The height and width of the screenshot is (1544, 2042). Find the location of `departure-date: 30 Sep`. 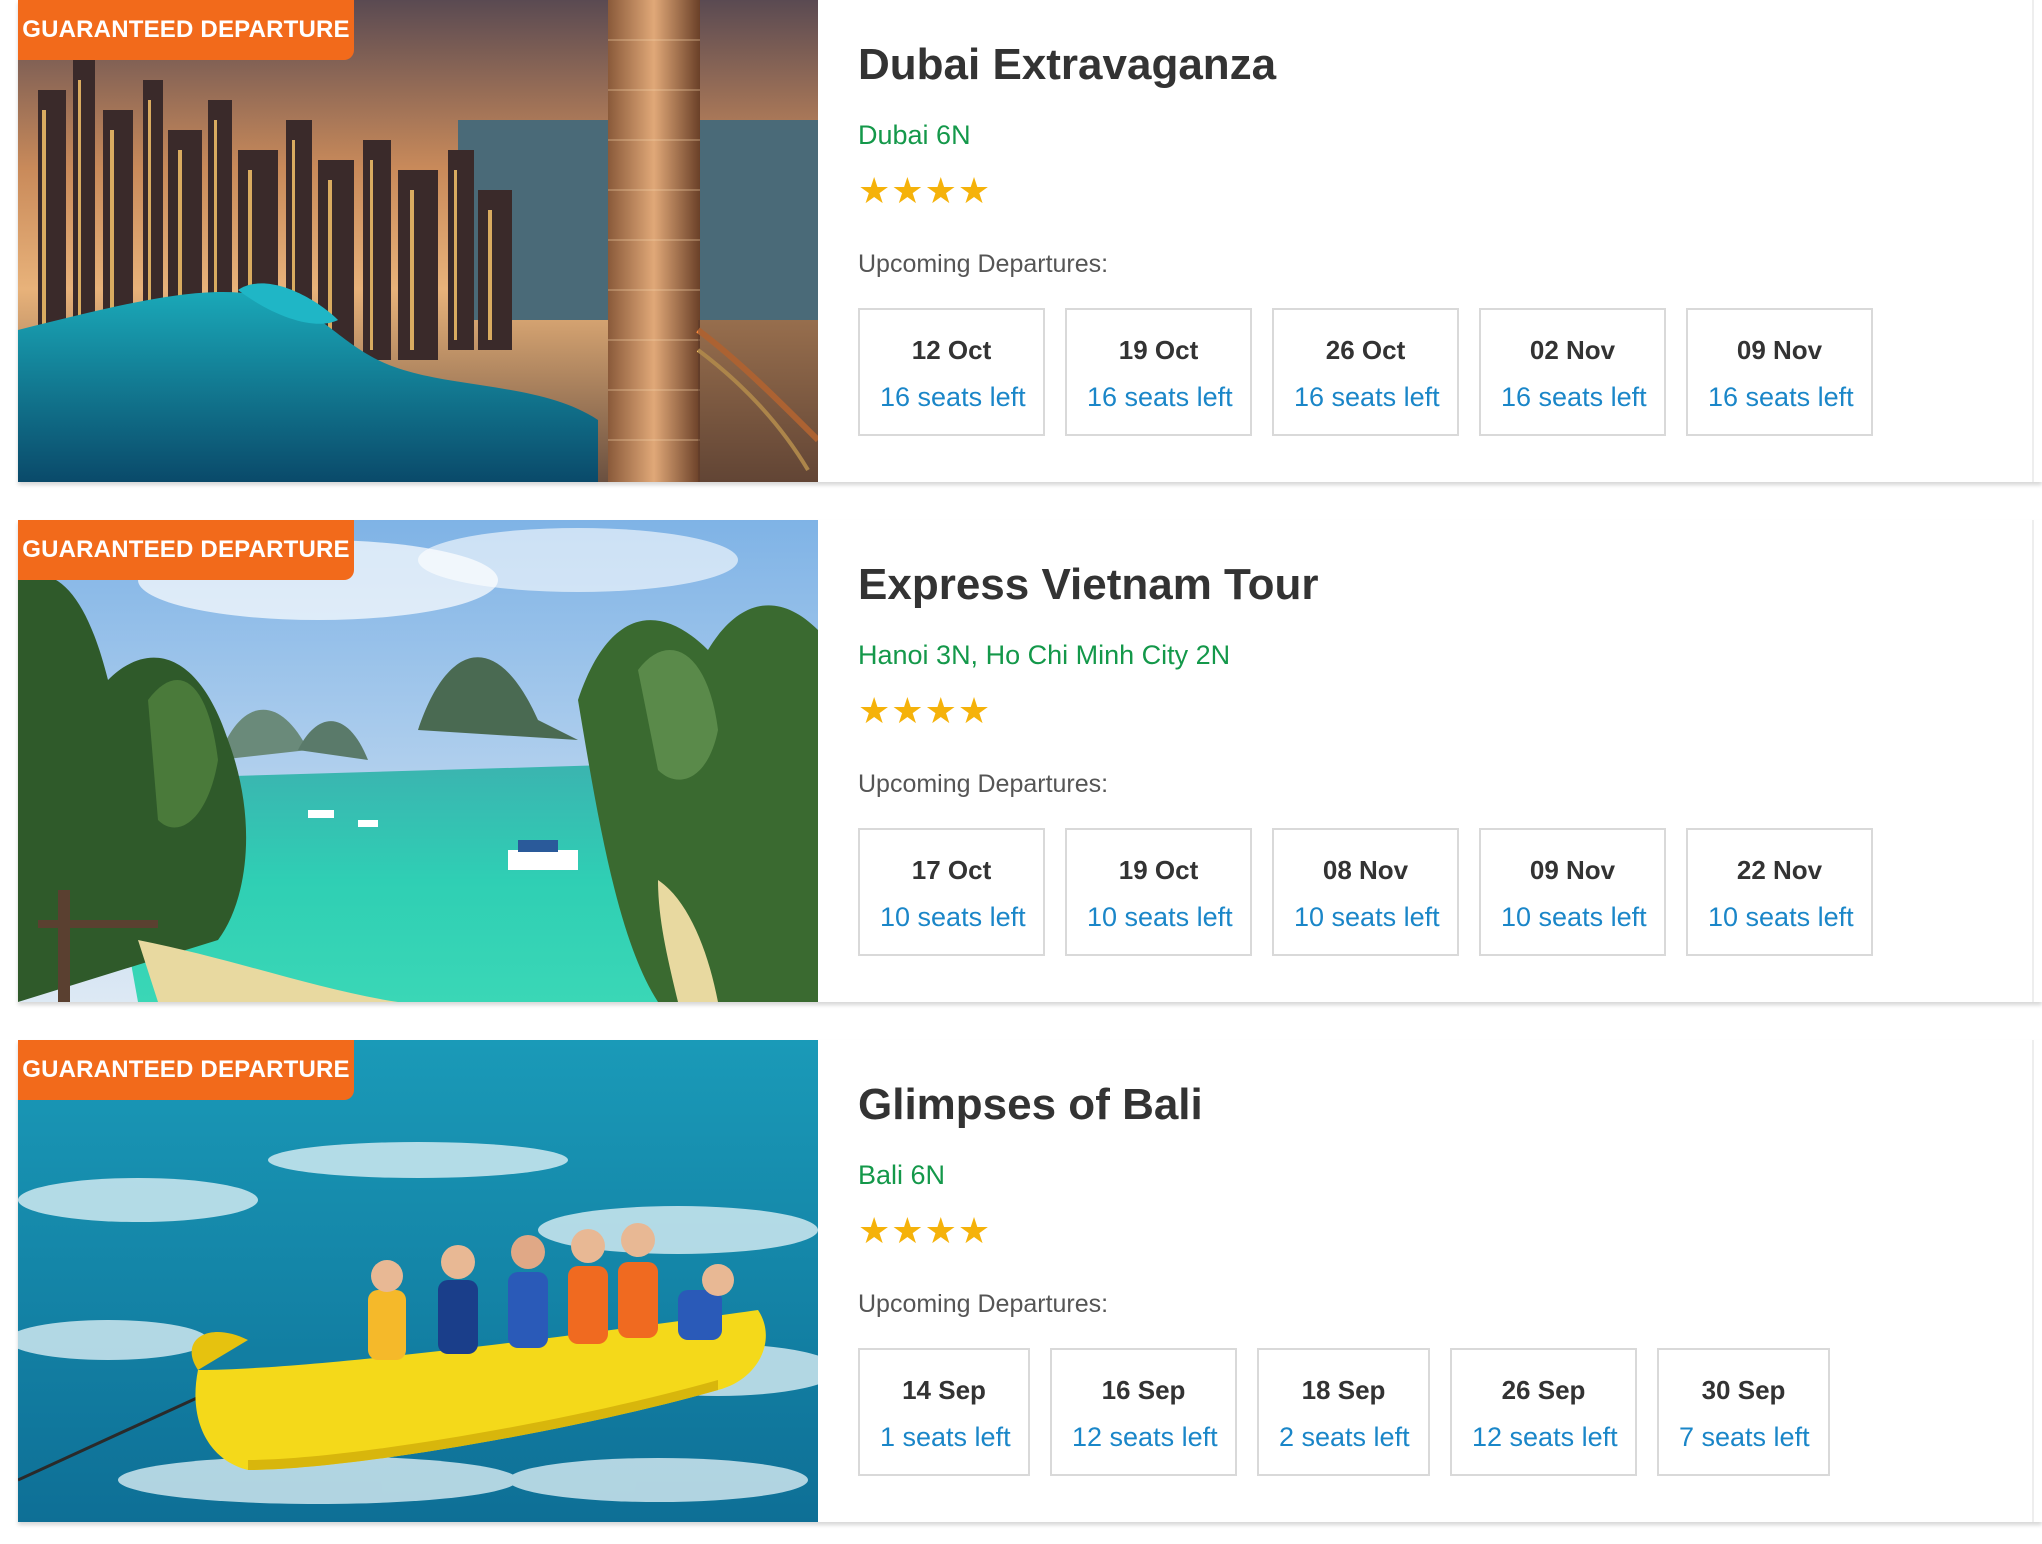

departure-date: 30 Sep is located at coordinates (1743, 1390).